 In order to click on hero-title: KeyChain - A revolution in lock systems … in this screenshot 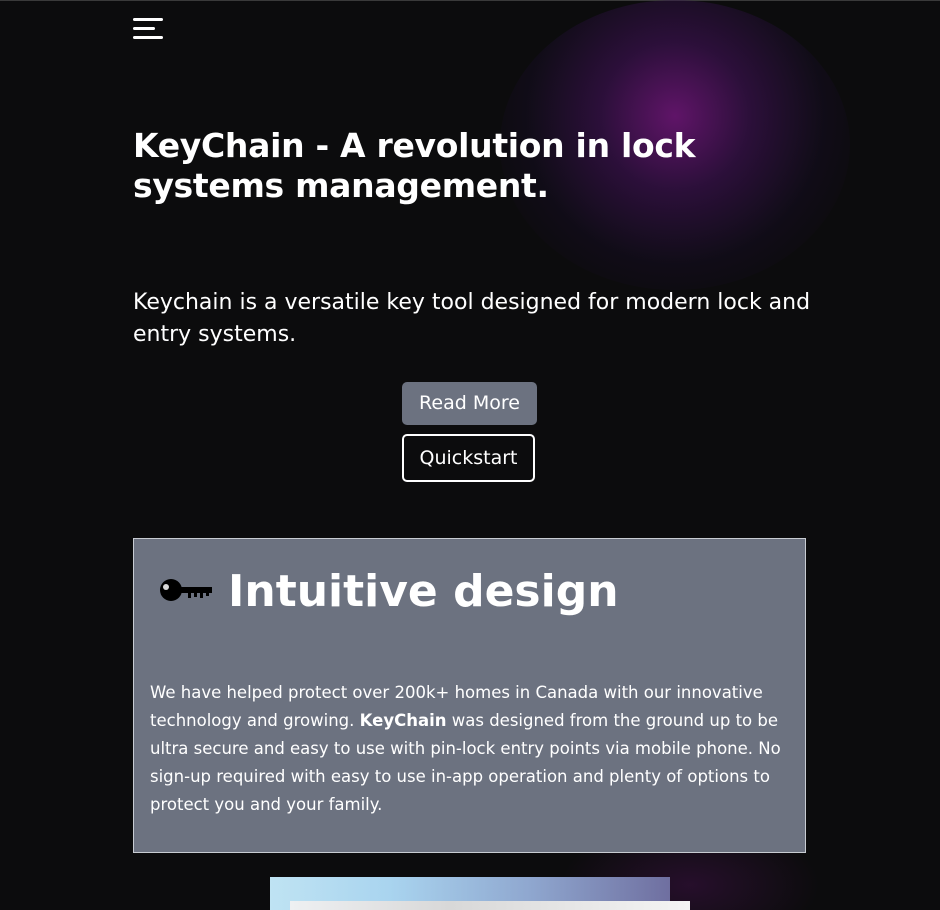, I will do `click(414, 165)`.